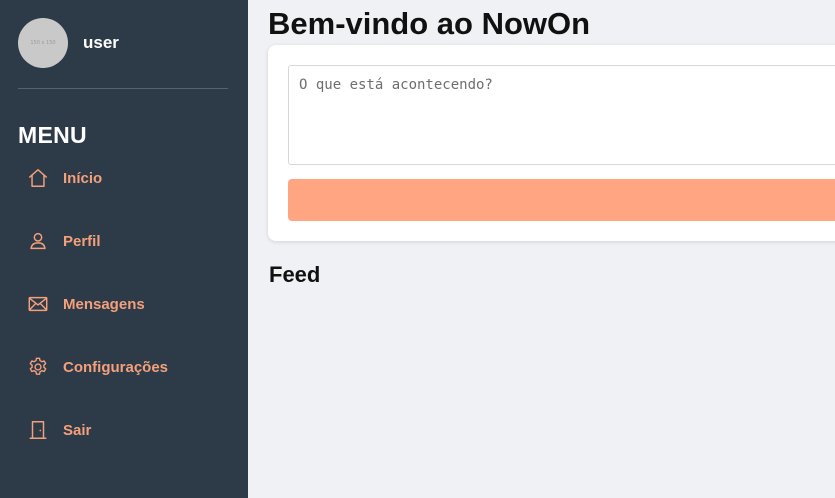 This screenshot has height=498, width=835. What do you see at coordinates (116, 367) in the screenshot?
I see `sidebar-item-label: Configurações` at bounding box center [116, 367].